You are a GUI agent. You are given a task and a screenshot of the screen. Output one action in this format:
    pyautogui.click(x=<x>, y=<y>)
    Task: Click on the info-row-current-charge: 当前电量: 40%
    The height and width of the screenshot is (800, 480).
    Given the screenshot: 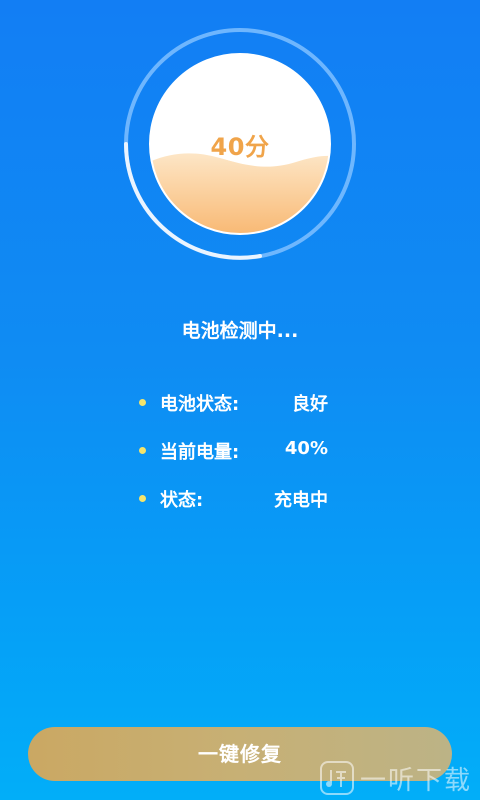 What is the action you would take?
    pyautogui.click(x=241, y=462)
    